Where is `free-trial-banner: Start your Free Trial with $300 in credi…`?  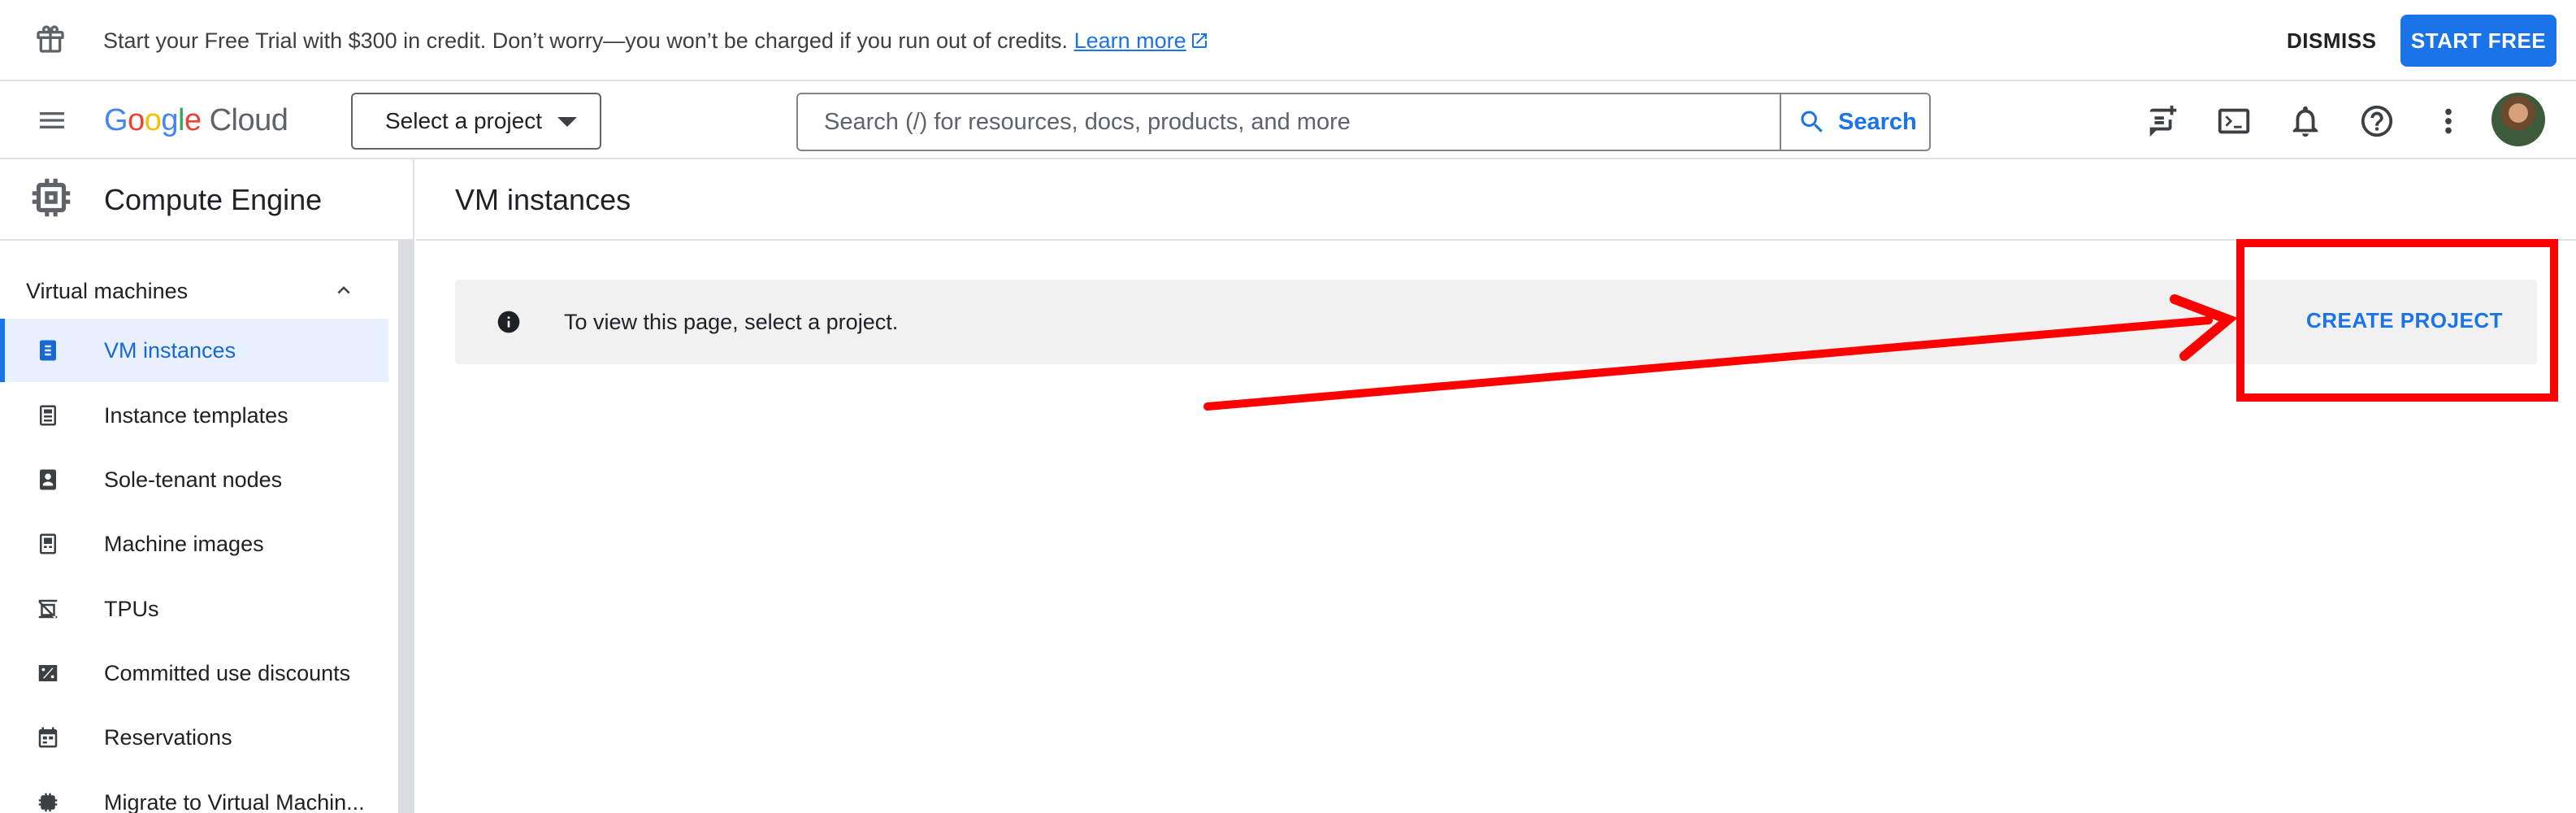 free-trial-banner: Start your Free Trial with $300 in credi… is located at coordinates (1288, 40).